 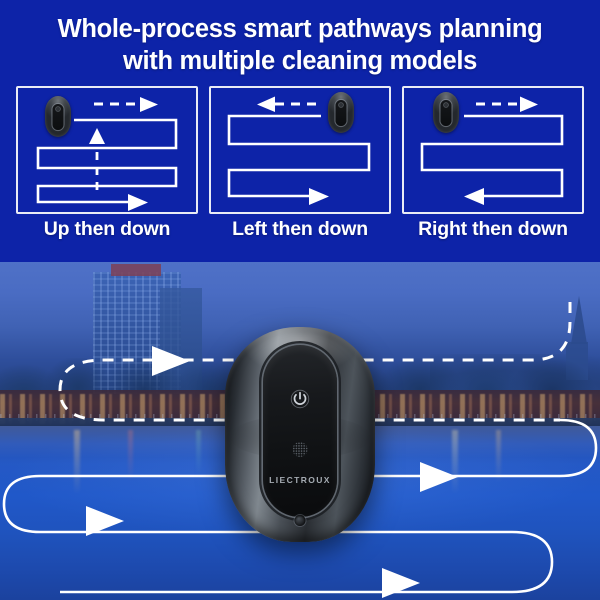 I want to click on speaker-grille-icon, so click(x=300, y=449).